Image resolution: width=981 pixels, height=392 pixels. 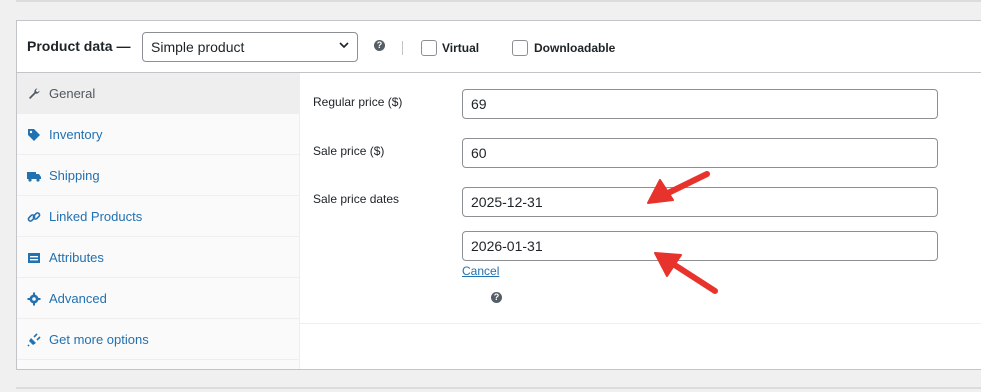 I want to click on downloadable-label: Downloadable, so click(x=575, y=48).